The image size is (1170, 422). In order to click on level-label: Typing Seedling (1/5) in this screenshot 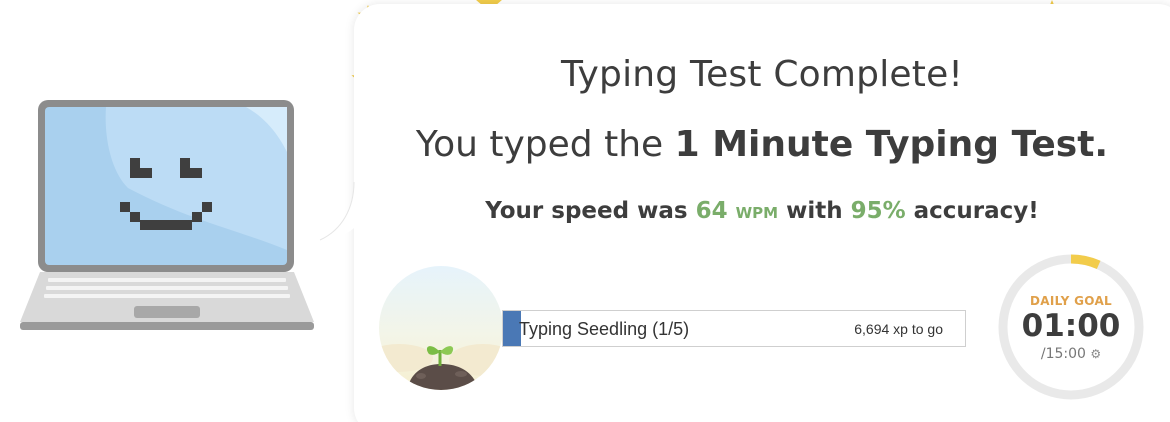, I will do `click(604, 329)`.